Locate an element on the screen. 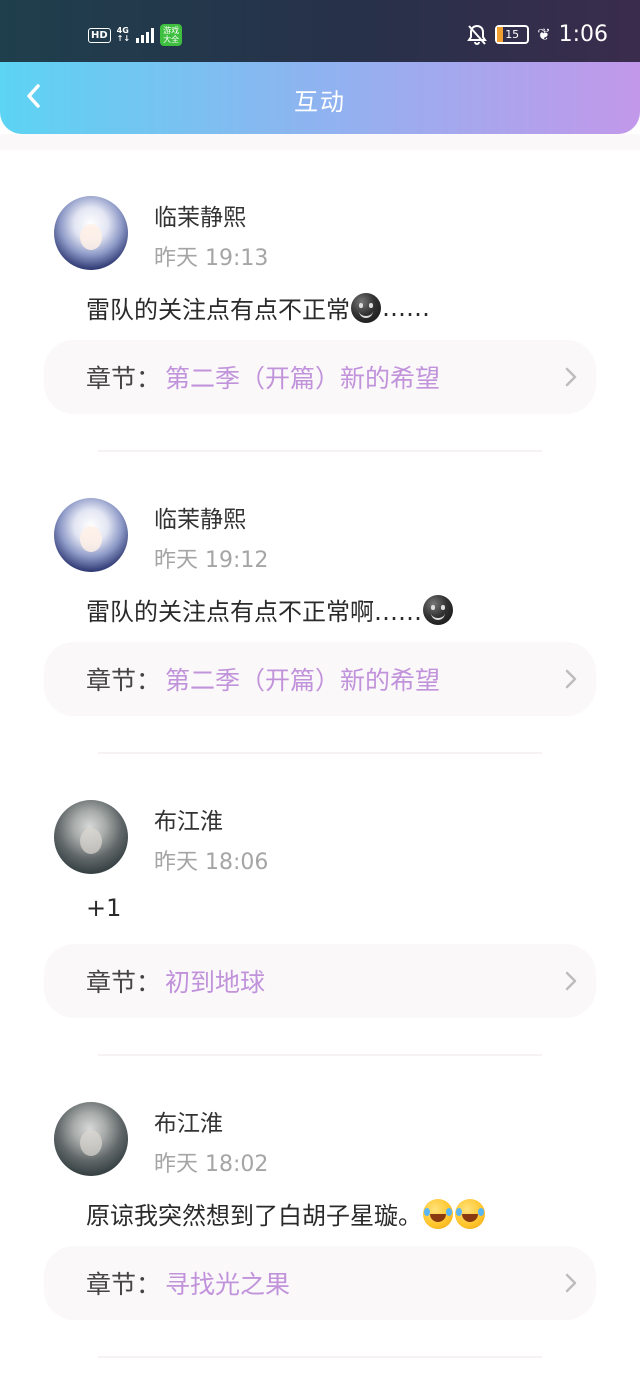 The width and height of the screenshot is (640, 1387). app-header: 互动 is located at coordinates (320, 98).